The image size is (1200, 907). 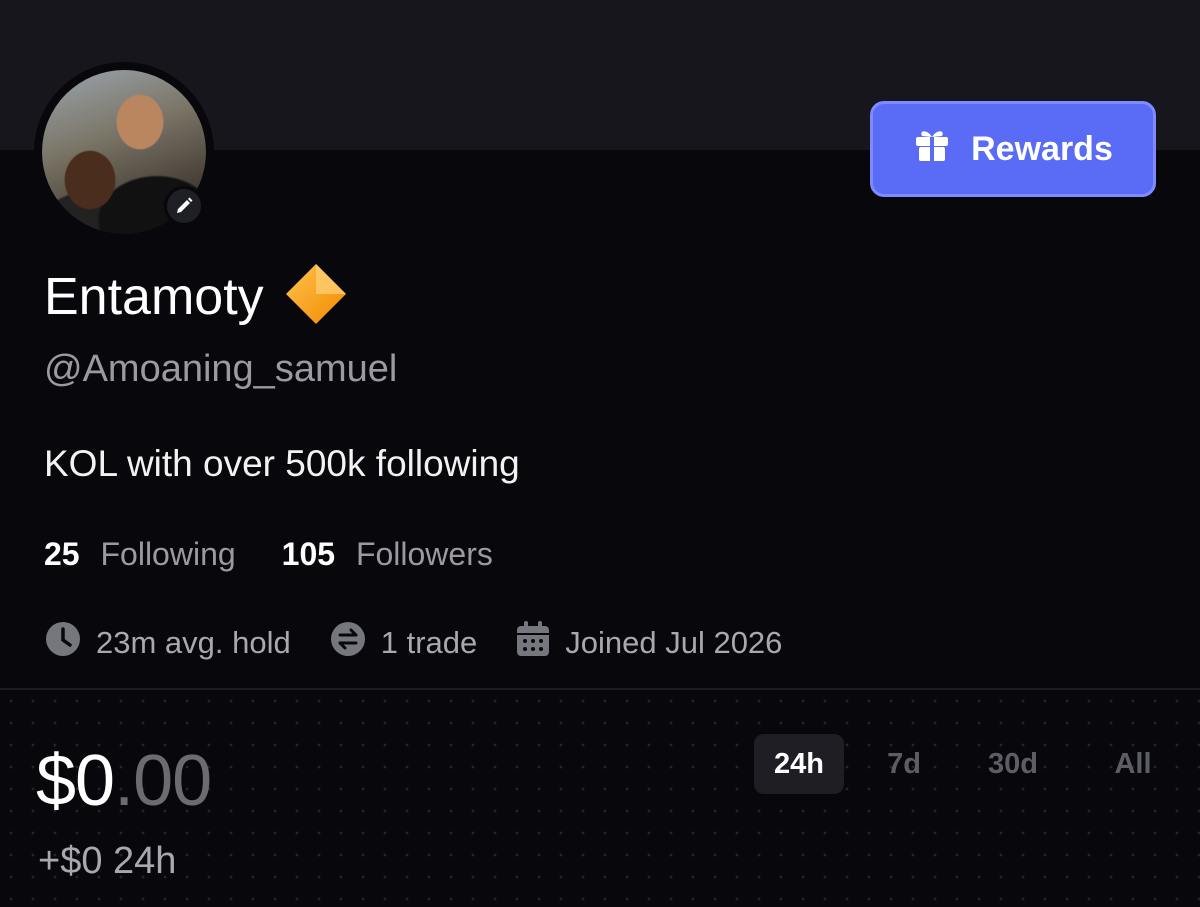 What do you see at coordinates (63, 643) in the screenshot?
I see `clock-icon` at bounding box center [63, 643].